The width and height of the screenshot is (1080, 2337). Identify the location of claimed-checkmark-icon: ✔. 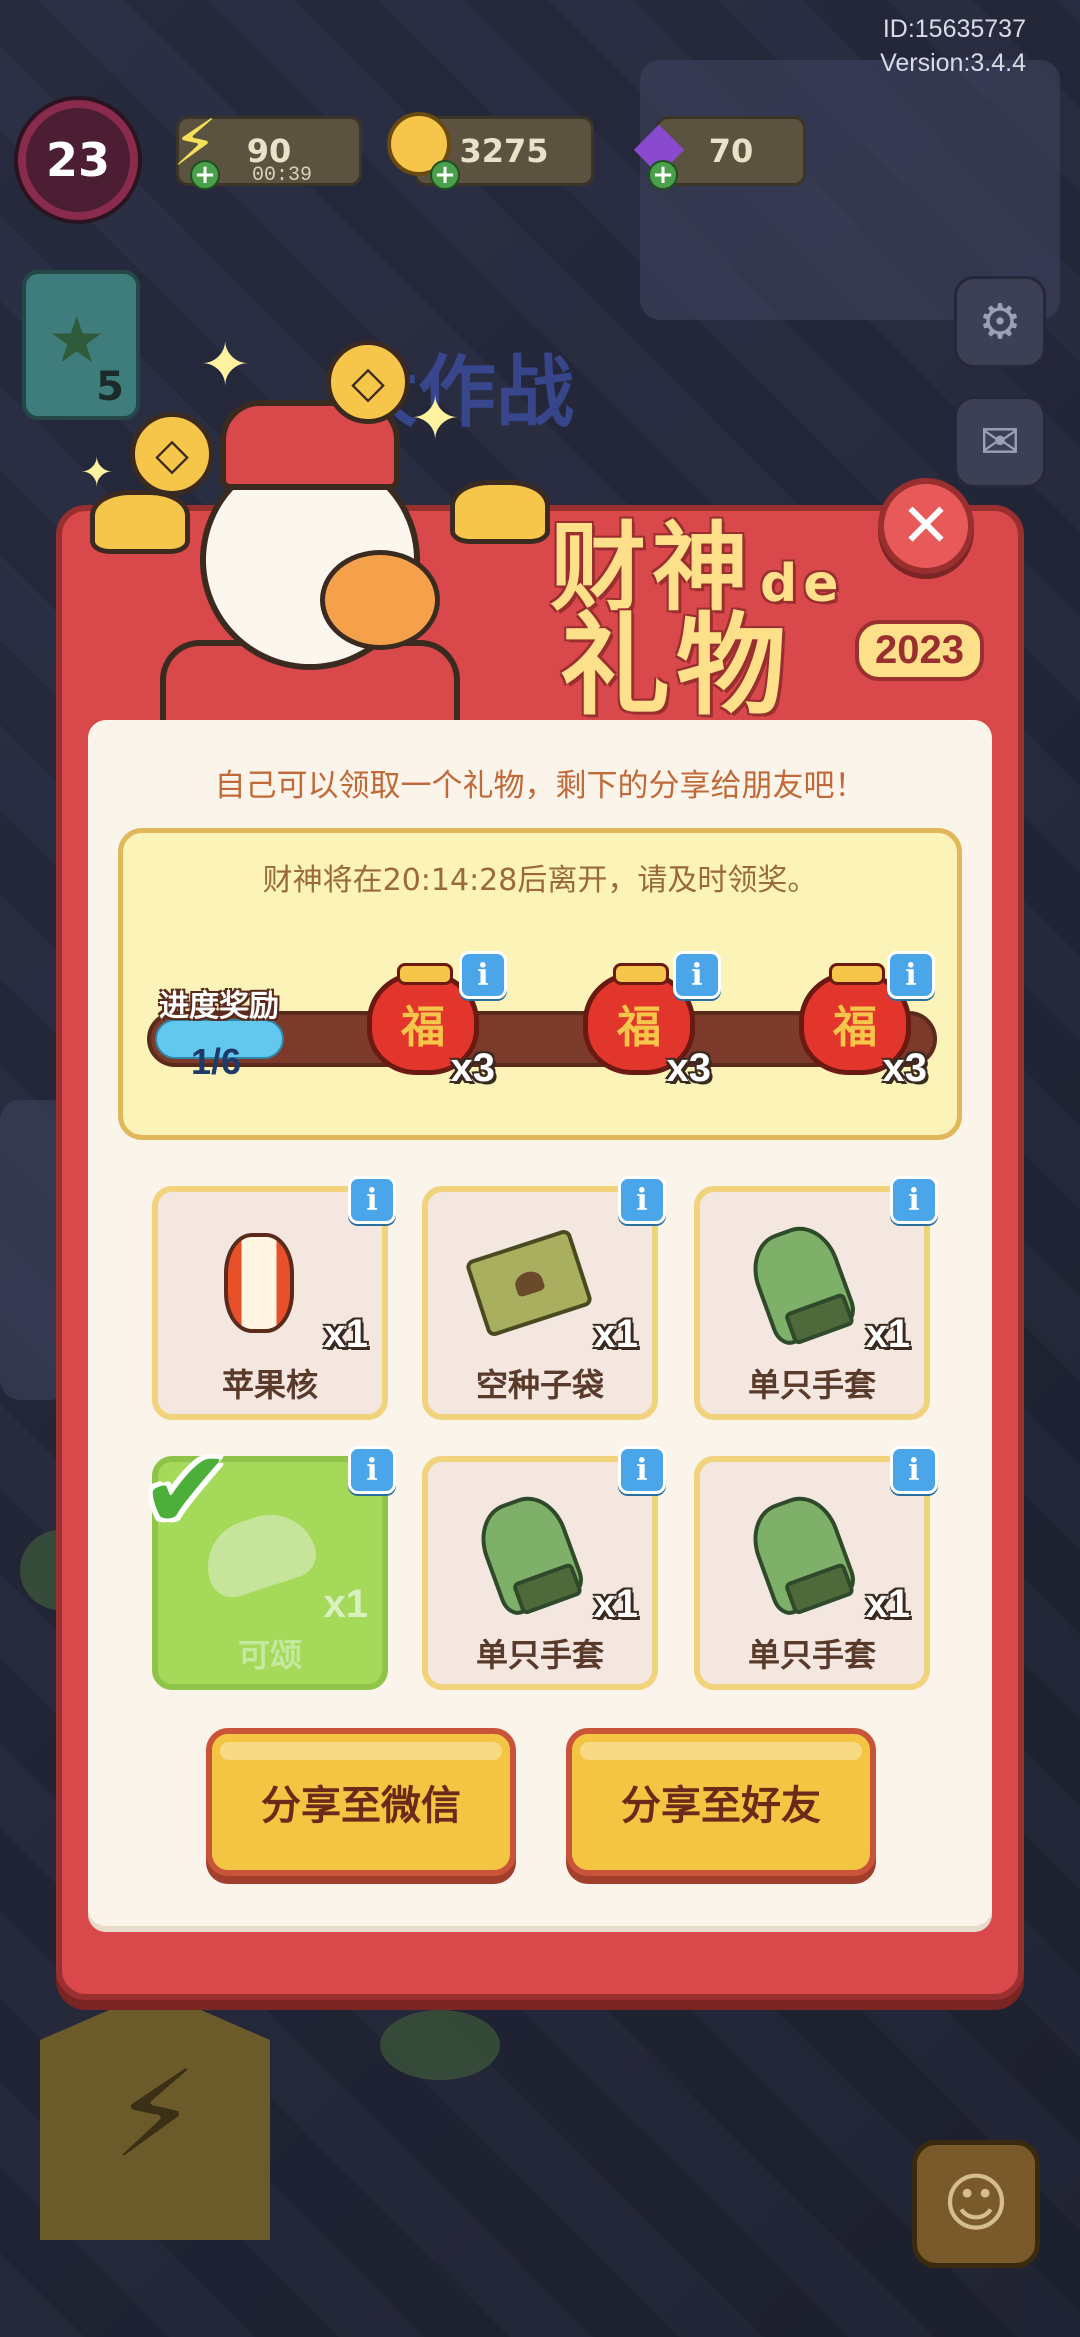
(186, 1490).